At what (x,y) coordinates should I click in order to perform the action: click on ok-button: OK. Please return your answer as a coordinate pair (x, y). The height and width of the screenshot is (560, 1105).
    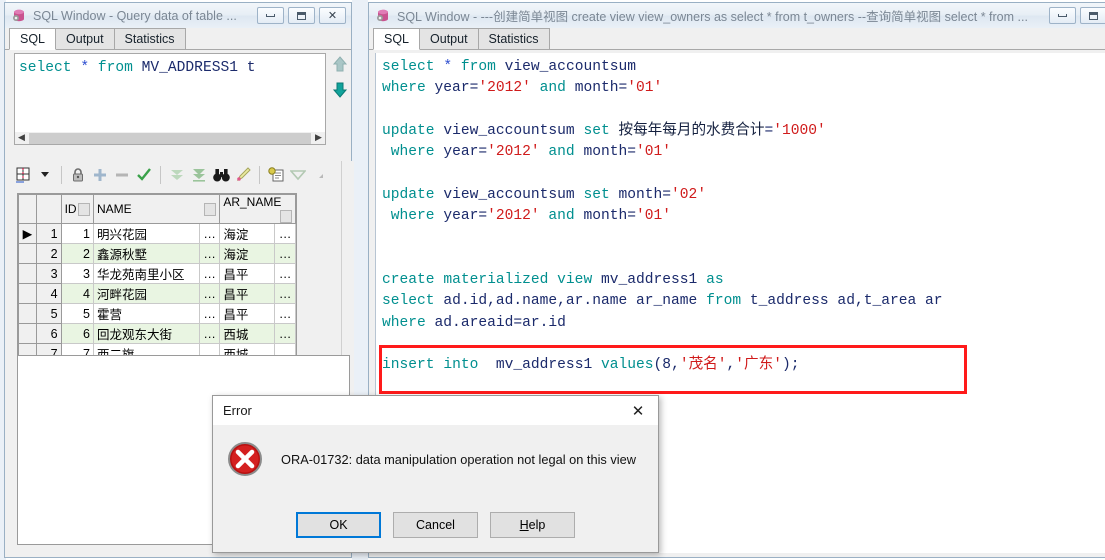
    Looking at the image, I should click on (338, 525).